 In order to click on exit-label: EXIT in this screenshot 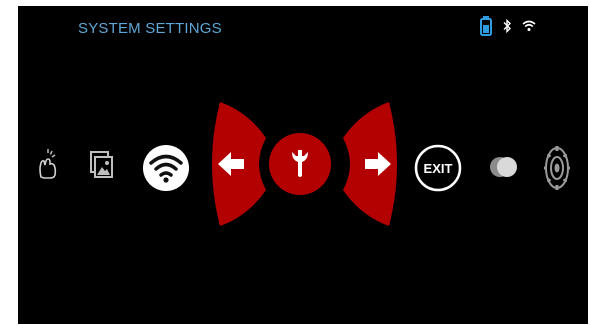, I will do `click(438, 168)`.